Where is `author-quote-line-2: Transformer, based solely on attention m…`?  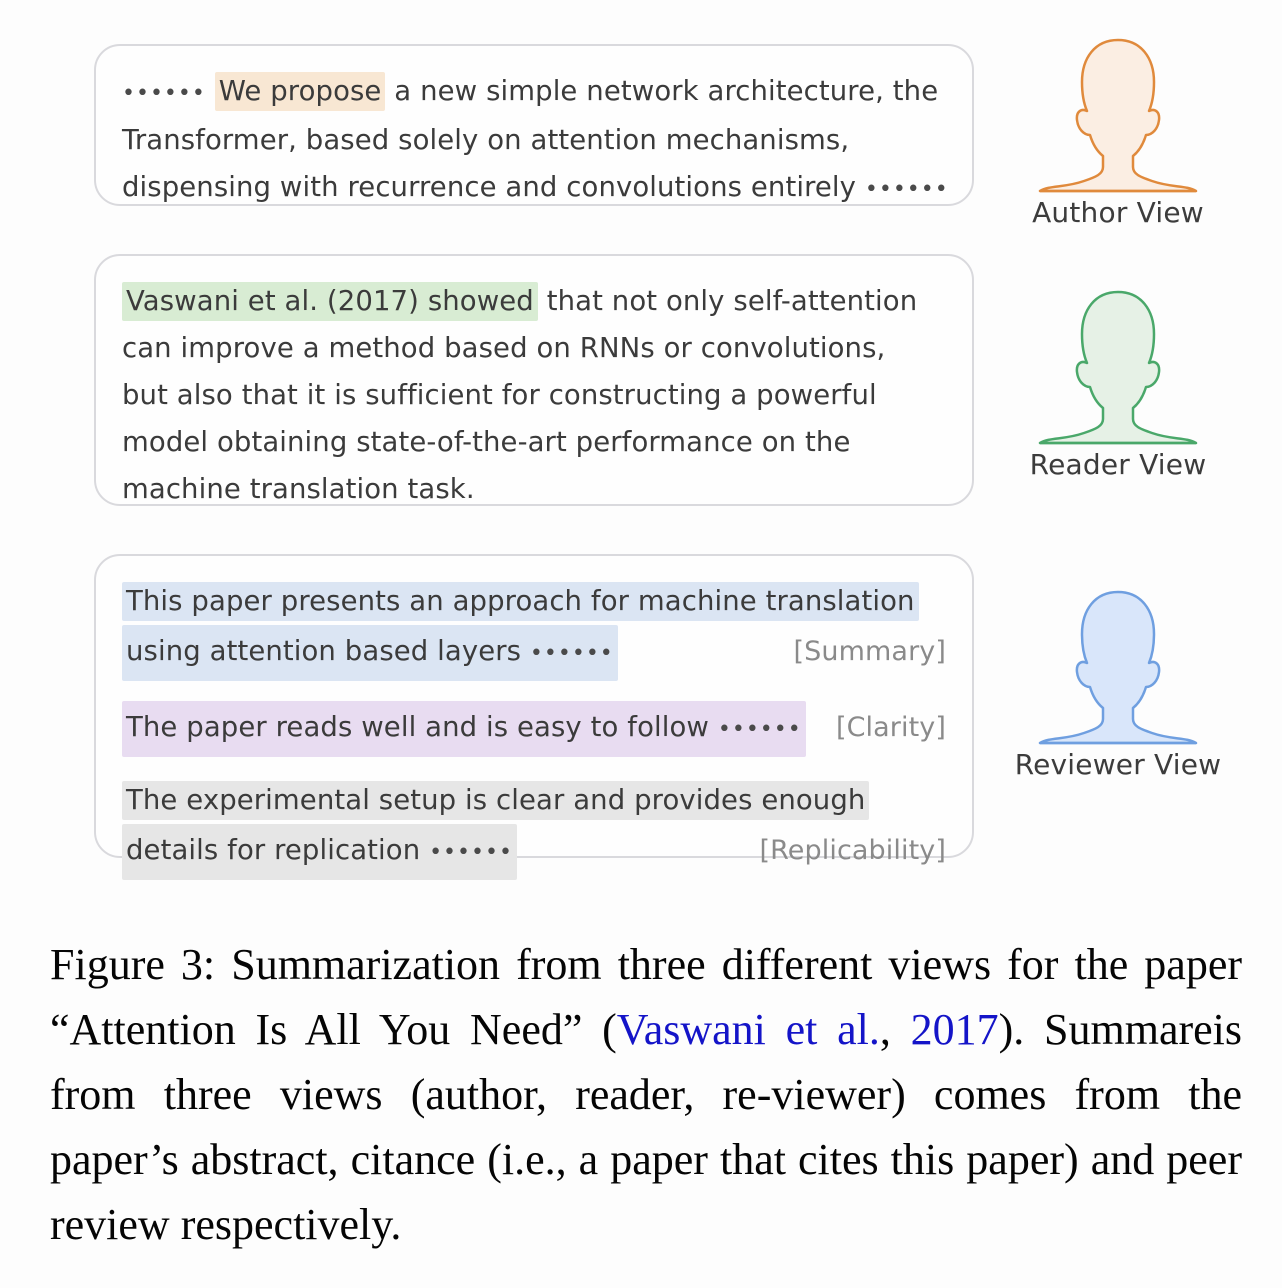 author-quote-line-2: Transformer, based solely on attention m… is located at coordinates (486, 140).